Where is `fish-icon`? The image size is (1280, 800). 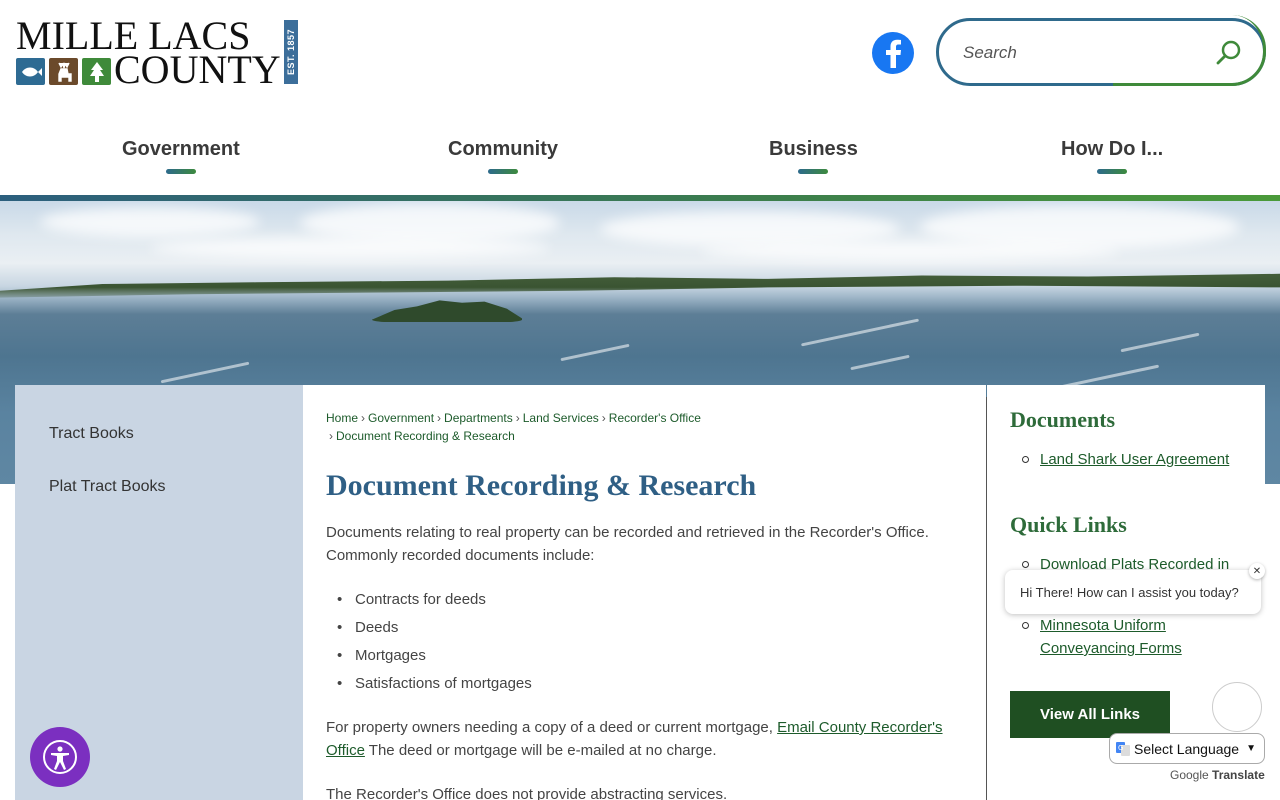 fish-icon is located at coordinates (30, 71).